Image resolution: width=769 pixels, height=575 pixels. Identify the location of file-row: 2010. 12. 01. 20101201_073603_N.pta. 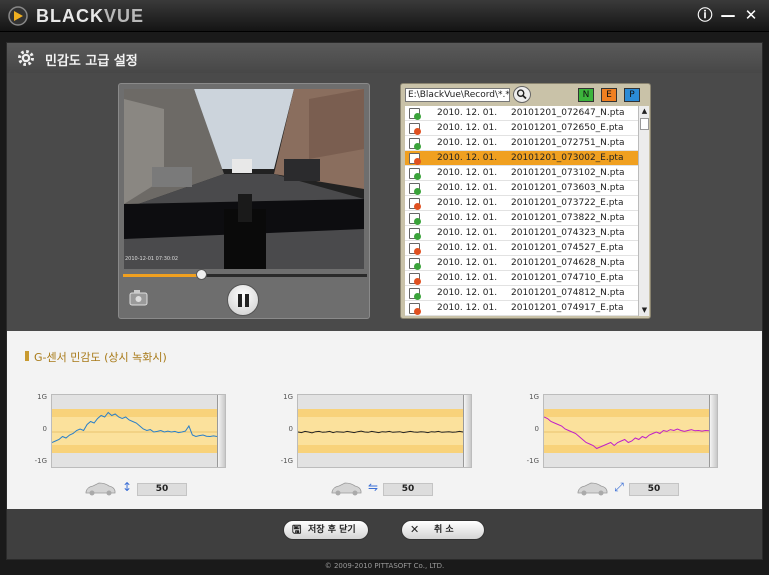
(521, 188).